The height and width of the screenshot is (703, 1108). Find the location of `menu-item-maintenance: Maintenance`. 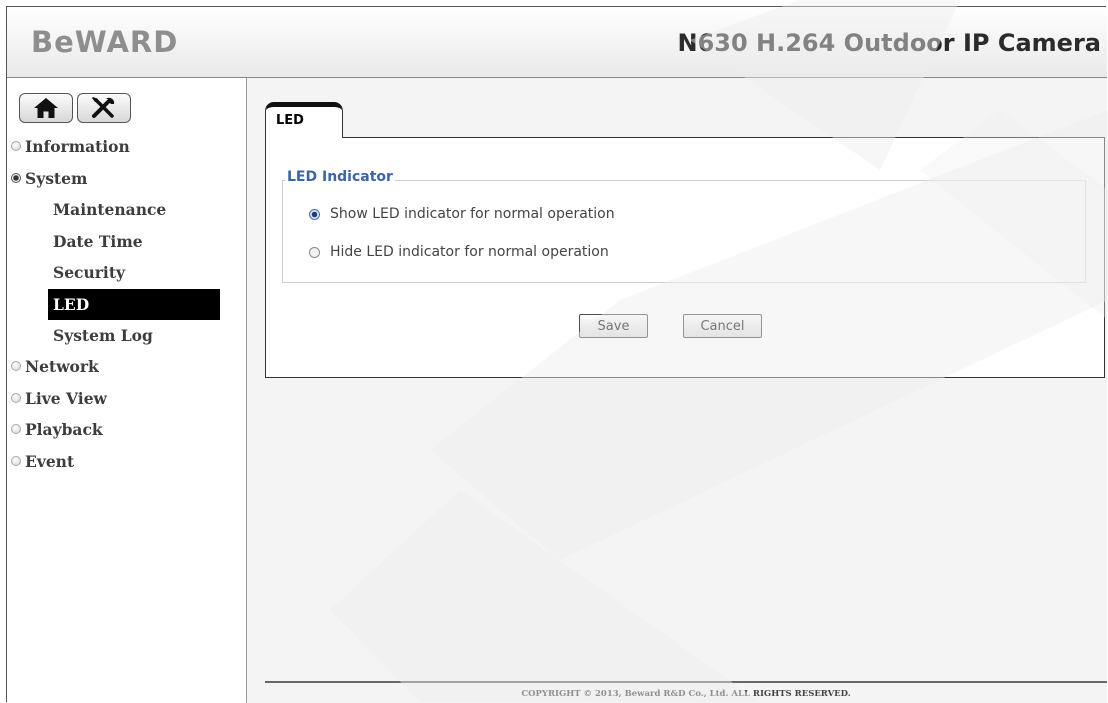

menu-item-maintenance: Maintenance is located at coordinates (126, 210).